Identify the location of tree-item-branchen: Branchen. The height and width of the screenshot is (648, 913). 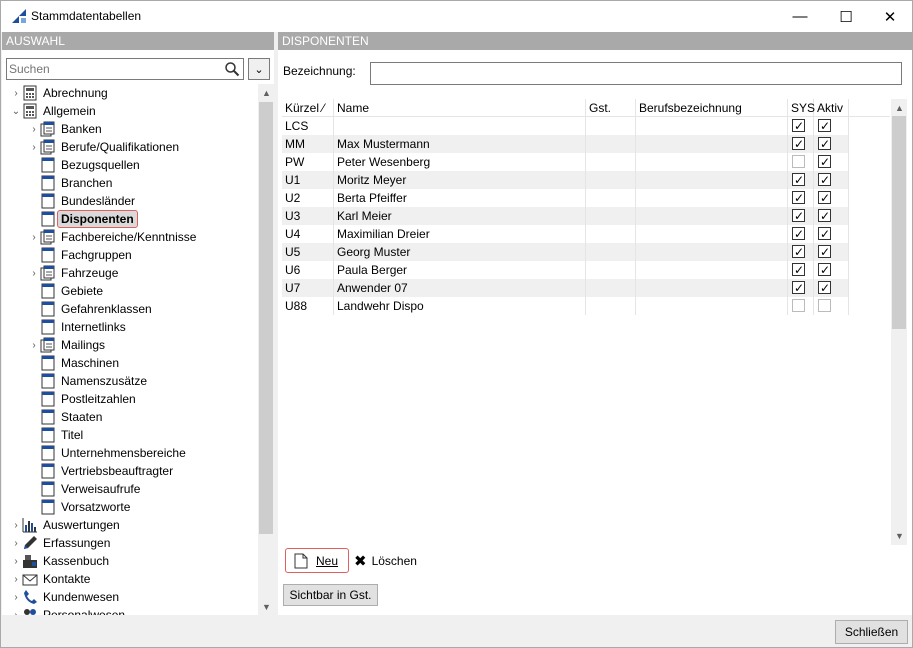
(70, 183).